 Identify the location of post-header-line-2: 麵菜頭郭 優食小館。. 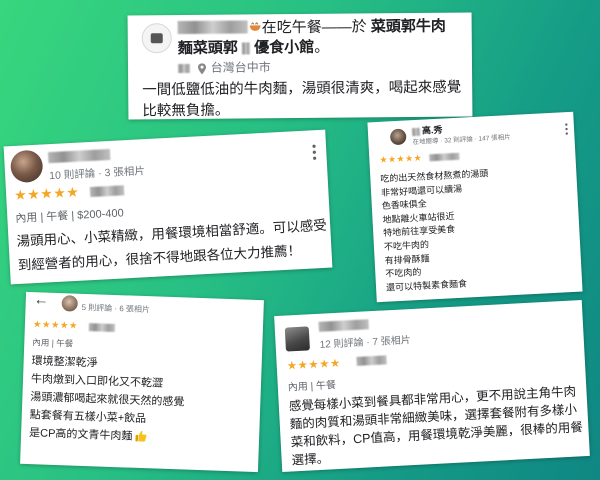
(254, 47).